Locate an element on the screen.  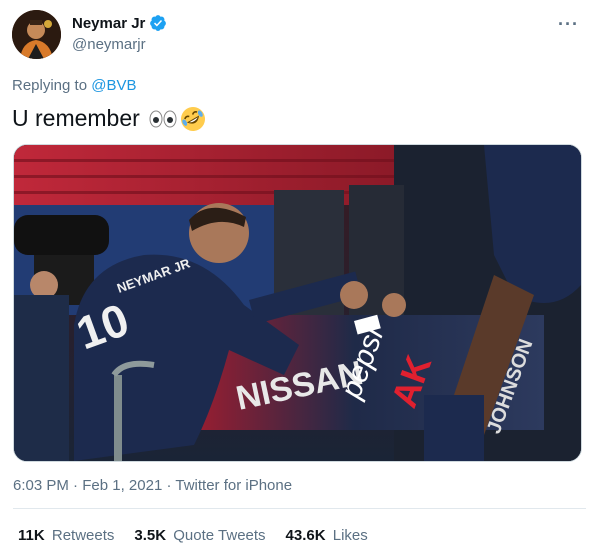
tweet-text-body: U remember is located at coordinates (76, 118).